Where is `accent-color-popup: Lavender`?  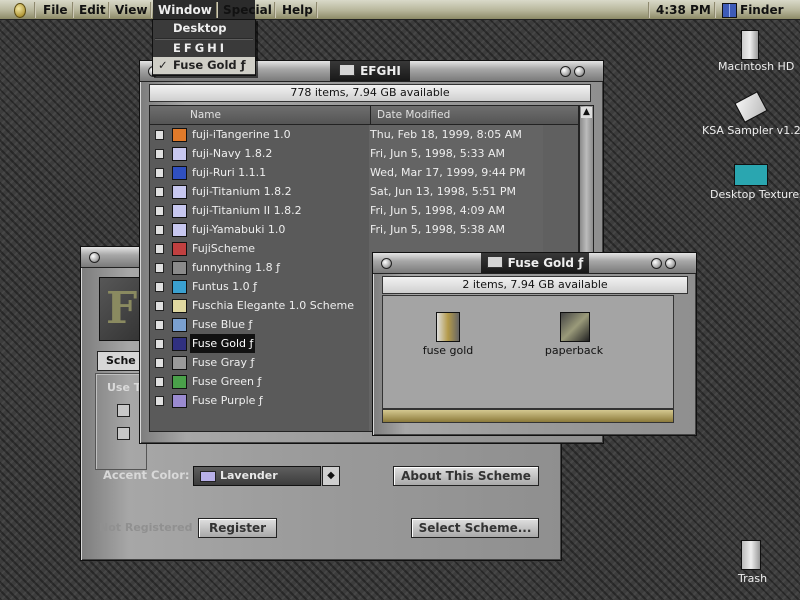 accent-color-popup: Lavender is located at coordinates (257, 476).